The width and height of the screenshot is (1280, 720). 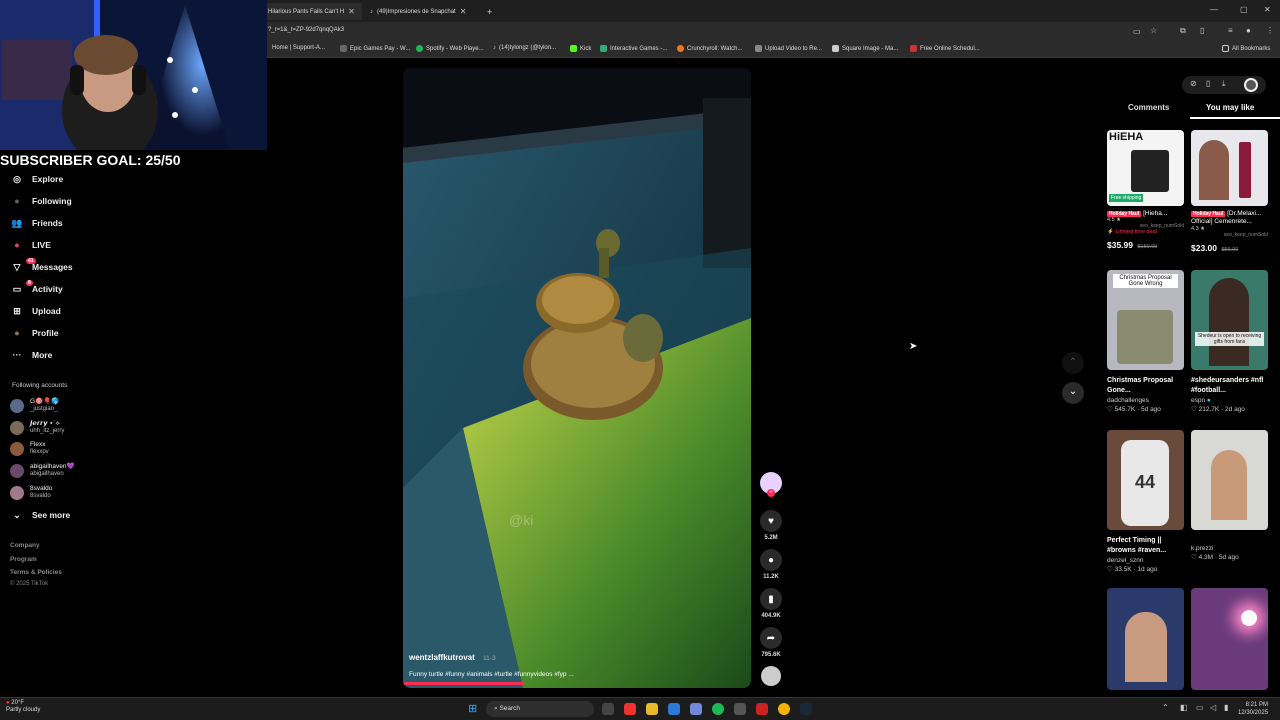 What do you see at coordinates (806, 709) in the screenshot?
I see `steam-icon` at bounding box center [806, 709].